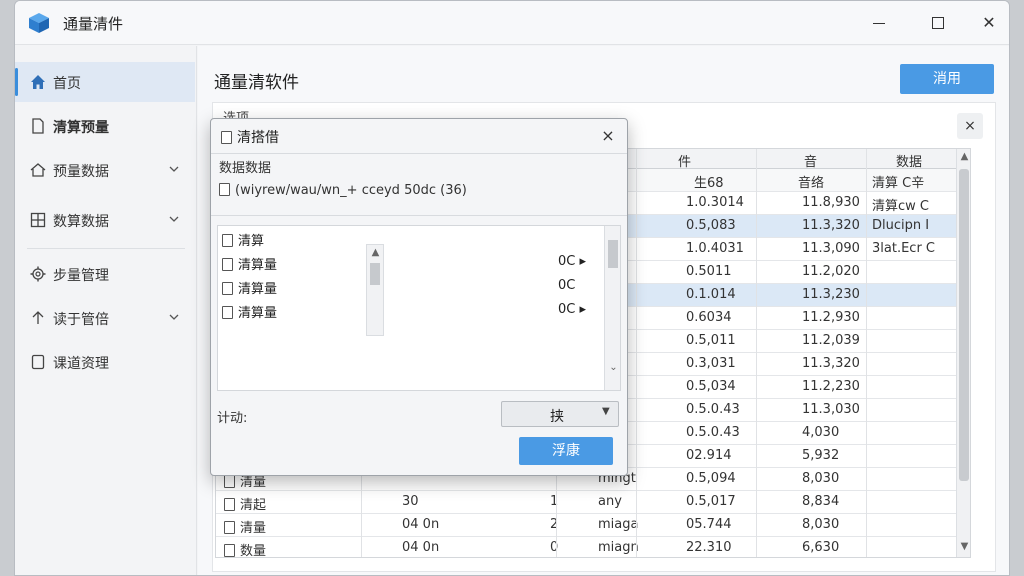 This screenshot has width=1024, height=576. I want to click on maximize-button, so click(939, 23).